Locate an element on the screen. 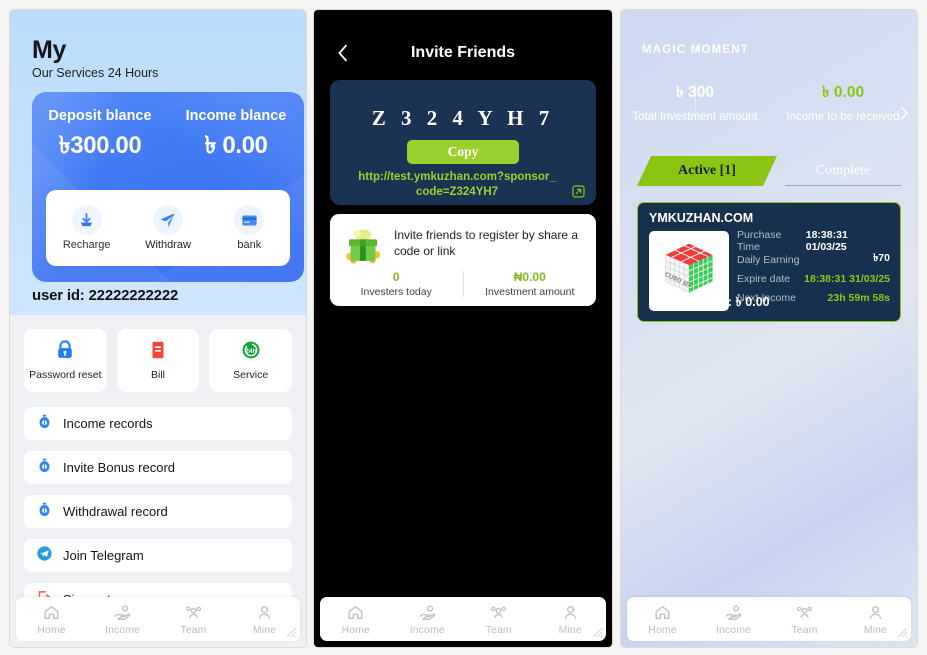  gift-box-icon is located at coordinates (363, 248).